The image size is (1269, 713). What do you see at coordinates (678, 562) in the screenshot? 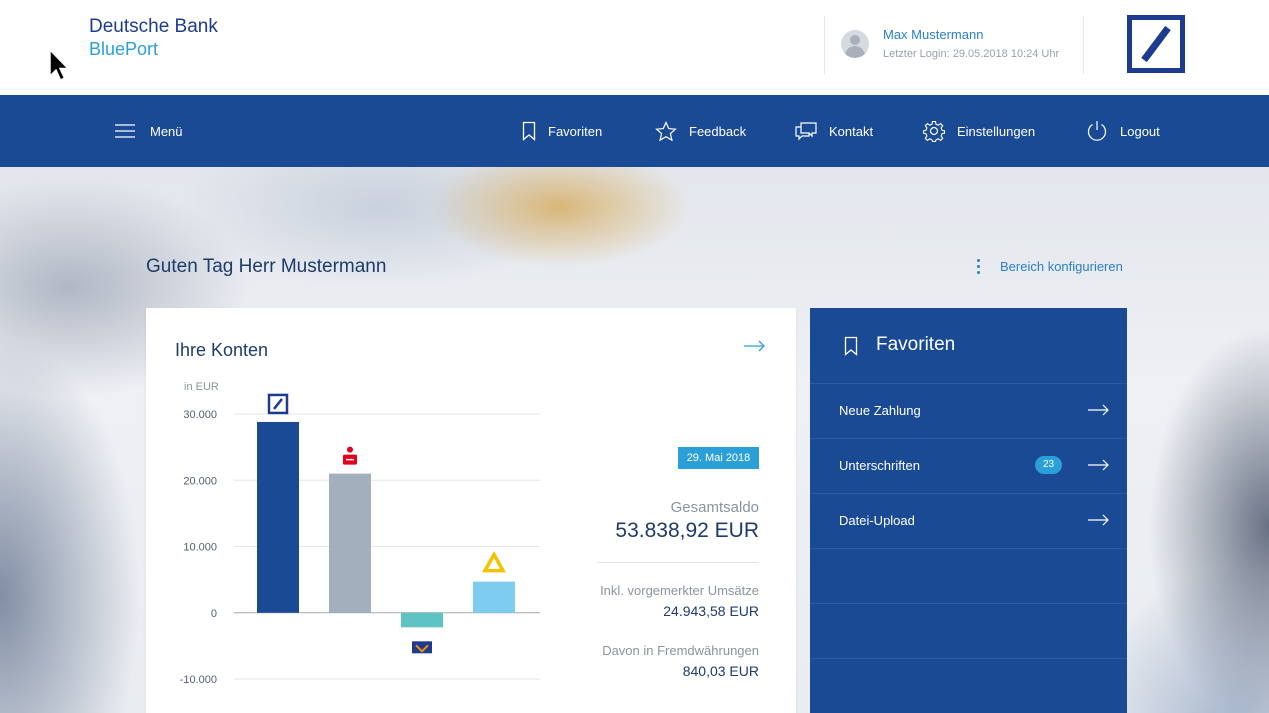
I see `divider` at bounding box center [678, 562].